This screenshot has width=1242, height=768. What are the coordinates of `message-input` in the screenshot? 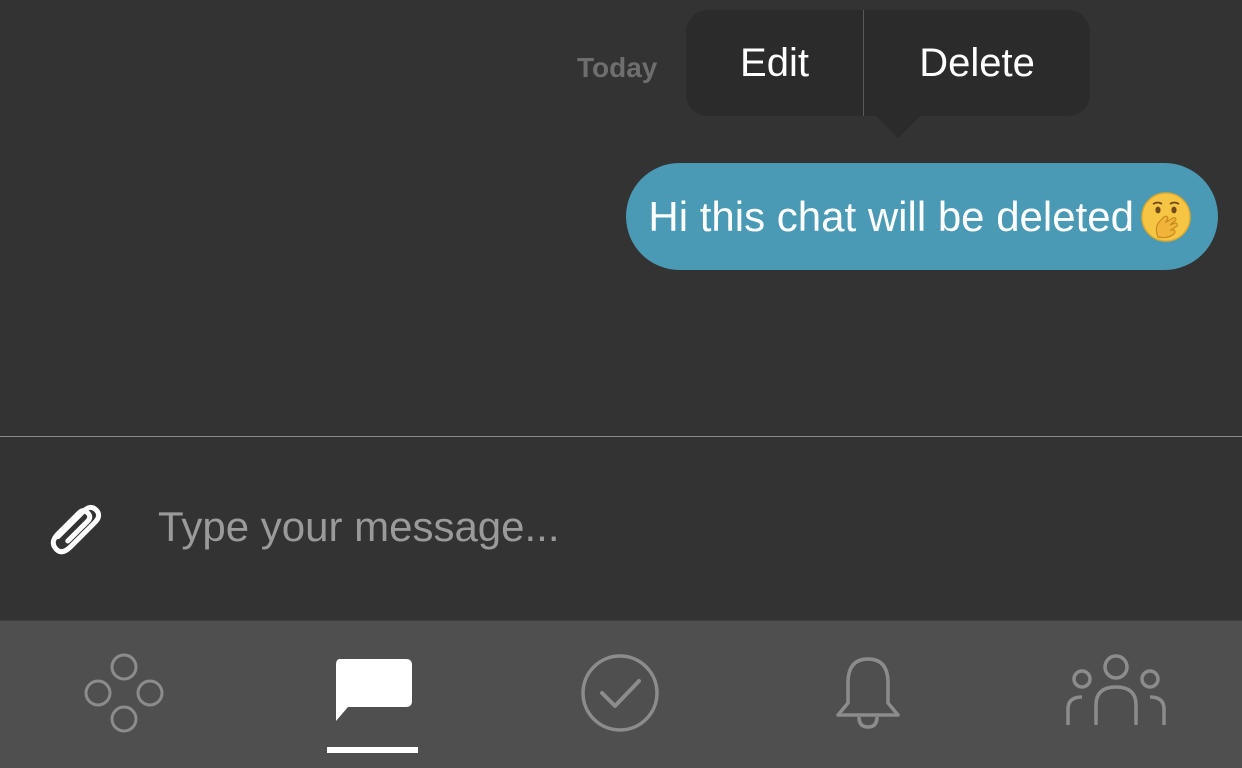 It's located at (678, 527).